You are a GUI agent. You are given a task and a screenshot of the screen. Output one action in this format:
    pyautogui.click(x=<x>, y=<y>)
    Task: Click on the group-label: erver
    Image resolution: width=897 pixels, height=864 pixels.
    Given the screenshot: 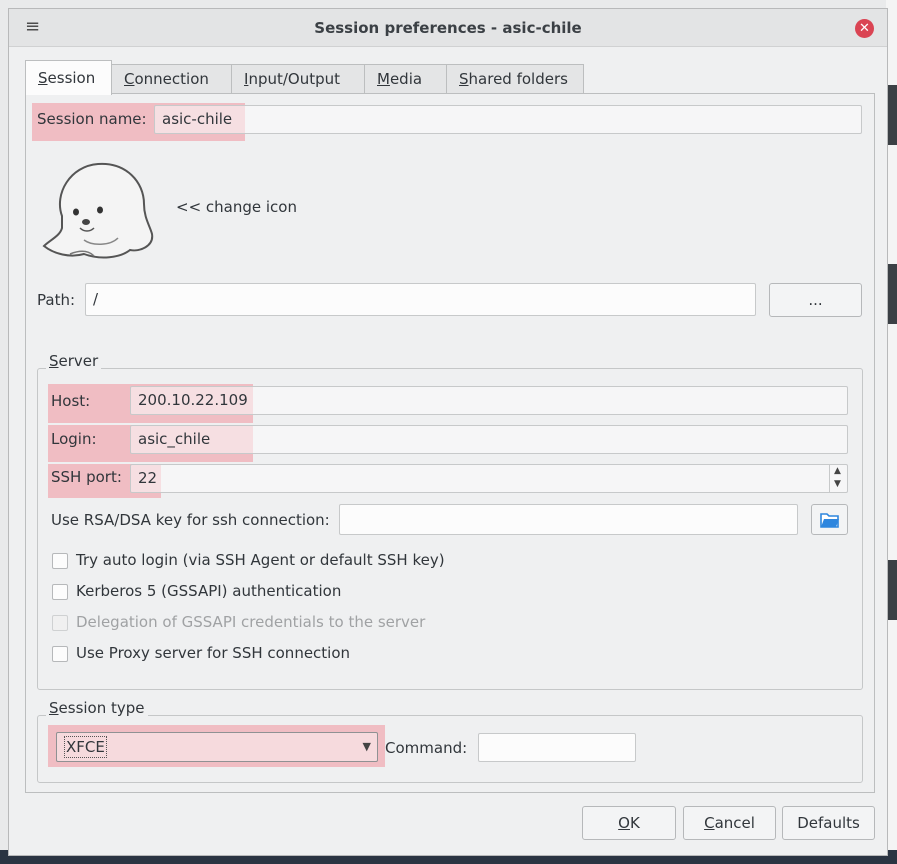 What is the action you would take?
    pyautogui.click(x=78, y=361)
    